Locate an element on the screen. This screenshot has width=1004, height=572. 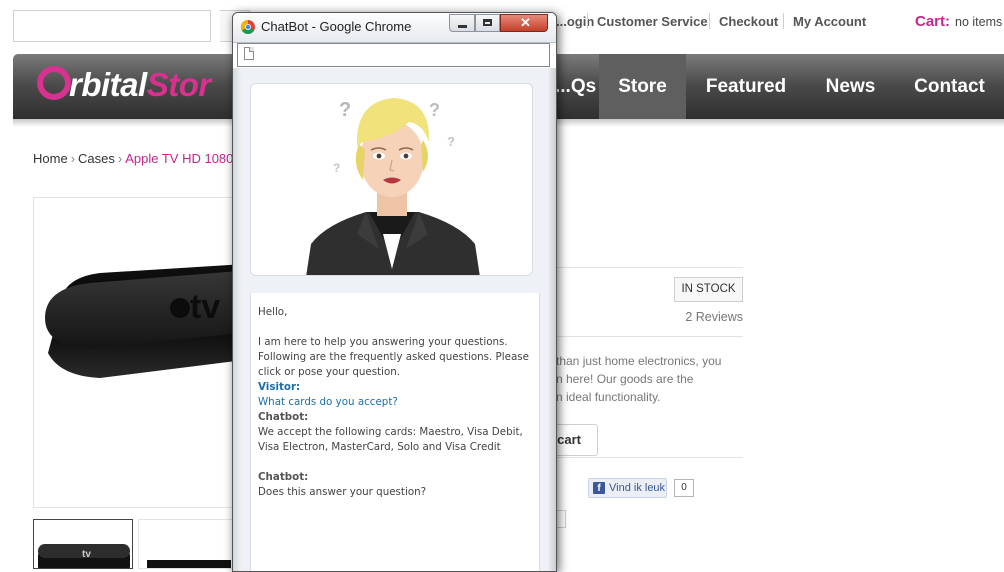
logo-text: rbital is located at coordinates (108, 84).